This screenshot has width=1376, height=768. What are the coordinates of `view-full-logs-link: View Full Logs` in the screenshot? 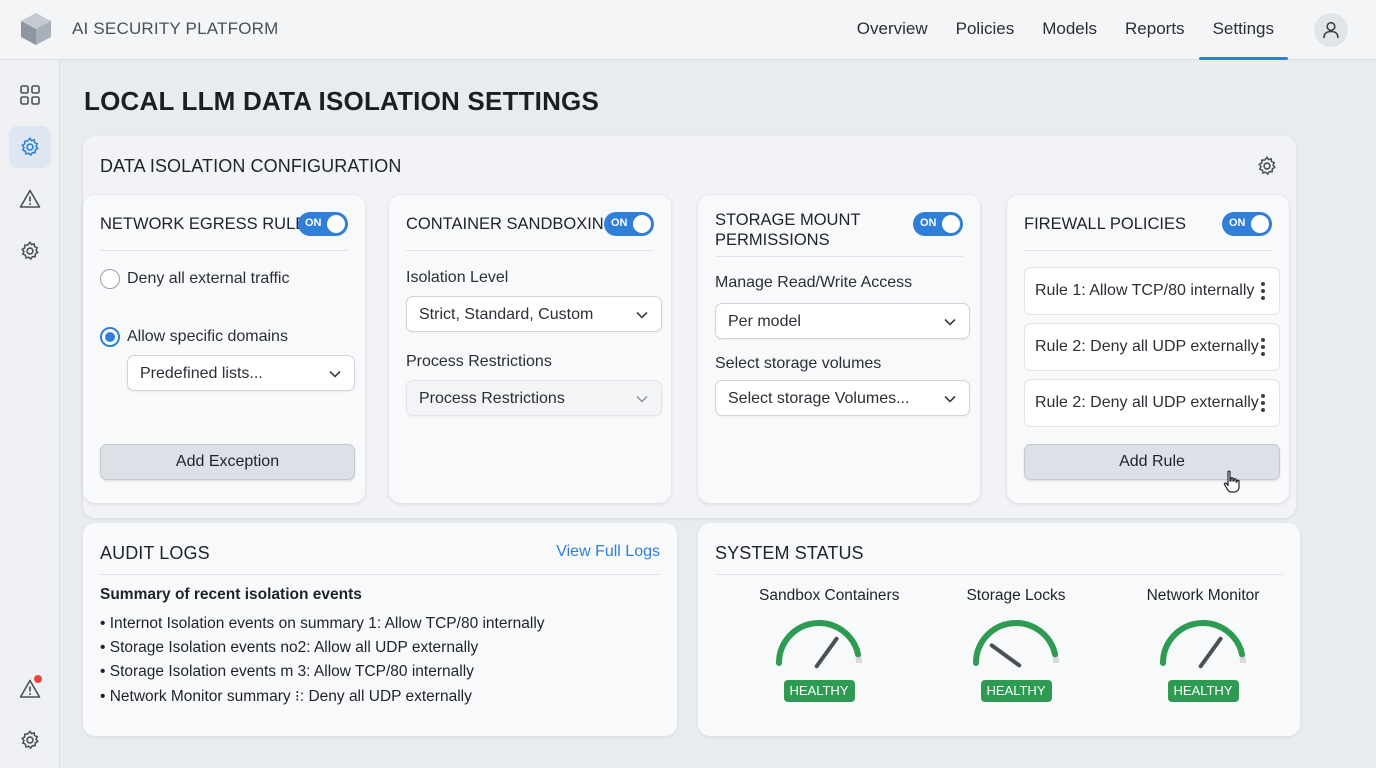 It's located at (608, 552).